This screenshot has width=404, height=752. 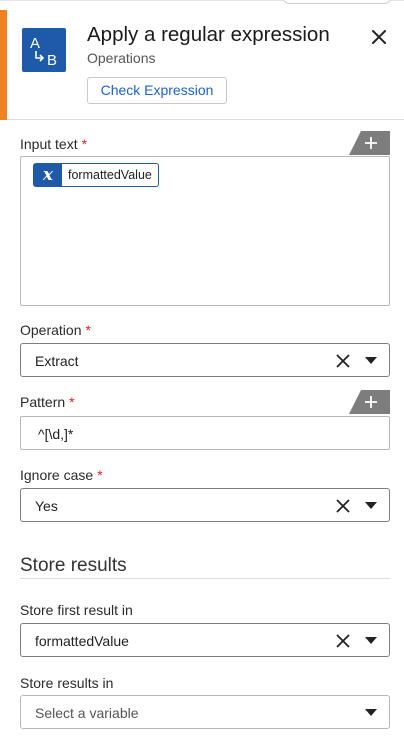 I want to click on operation-value: Extract, so click(x=57, y=361).